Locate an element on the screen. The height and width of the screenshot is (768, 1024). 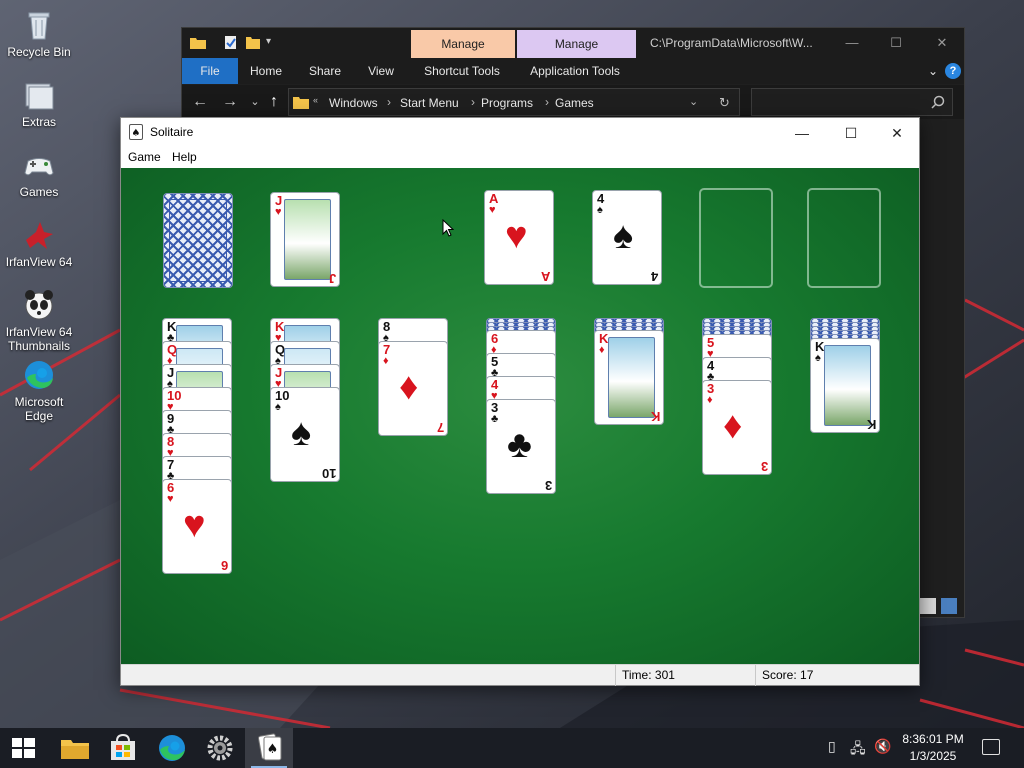
tableau-card: 6 ♥ ♥ 6 is located at coordinates (197, 526).